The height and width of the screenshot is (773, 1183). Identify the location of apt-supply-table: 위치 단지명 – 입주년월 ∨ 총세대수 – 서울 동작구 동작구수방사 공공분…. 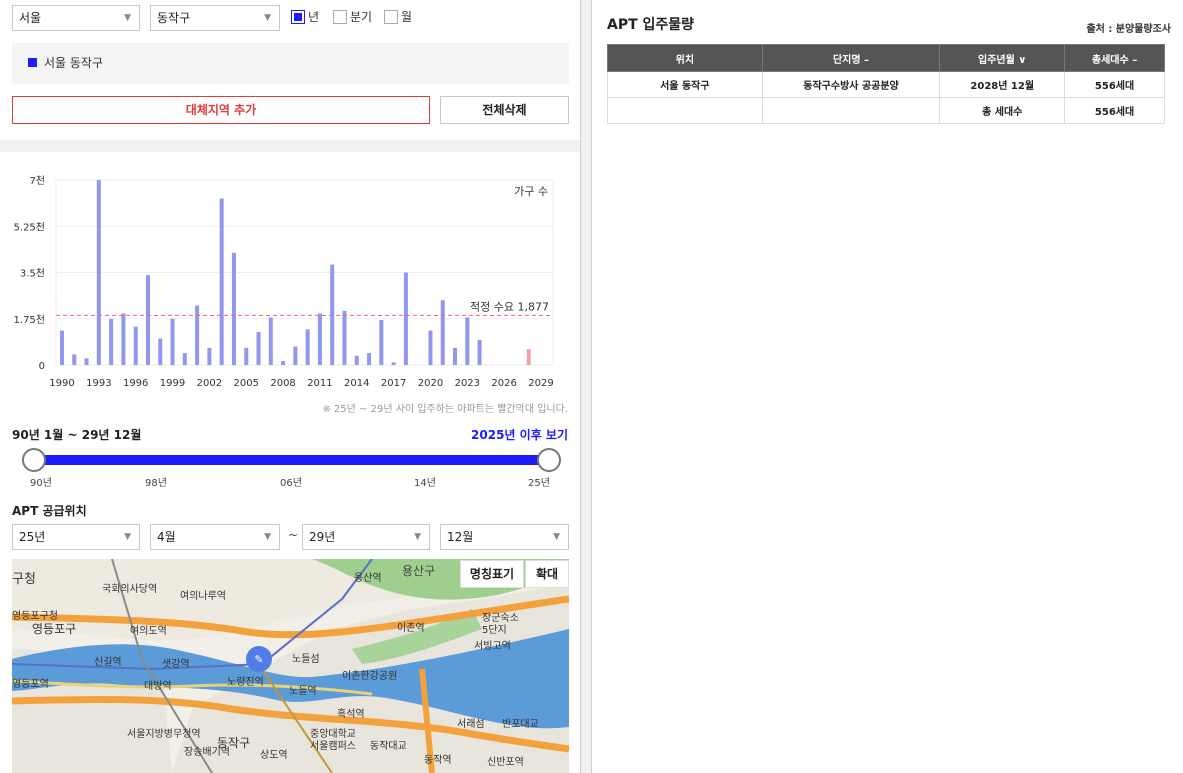
(886, 84).